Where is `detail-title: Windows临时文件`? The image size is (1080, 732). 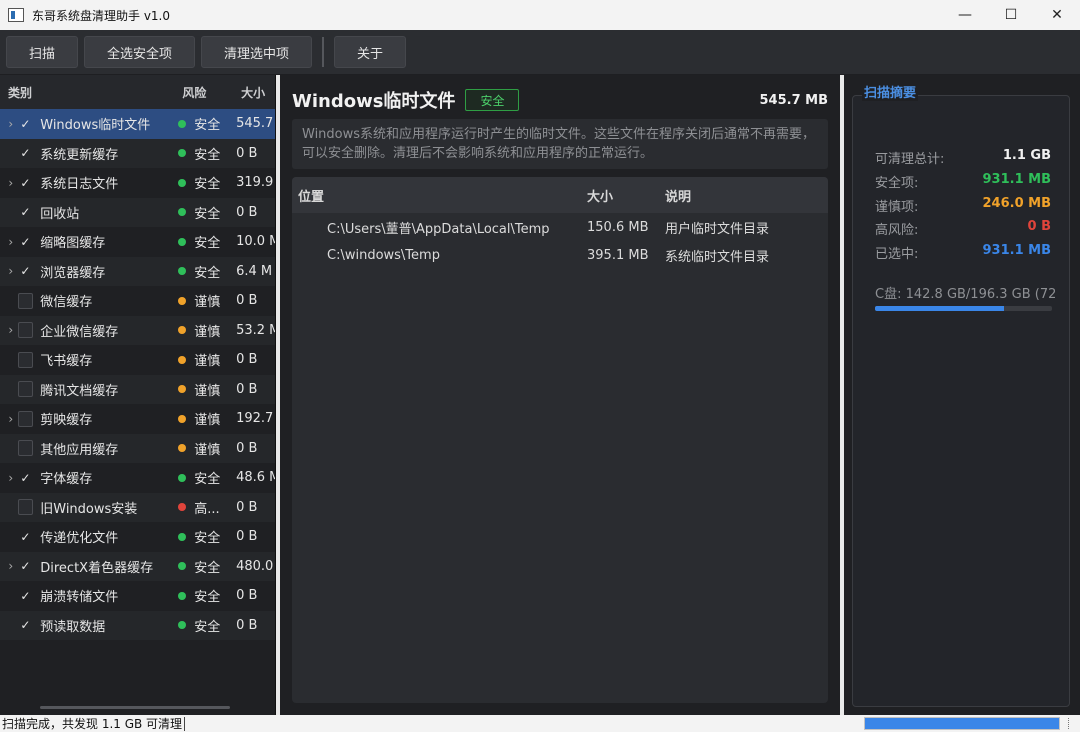
detail-title: Windows临时文件 is located at coordinates (374, 101).